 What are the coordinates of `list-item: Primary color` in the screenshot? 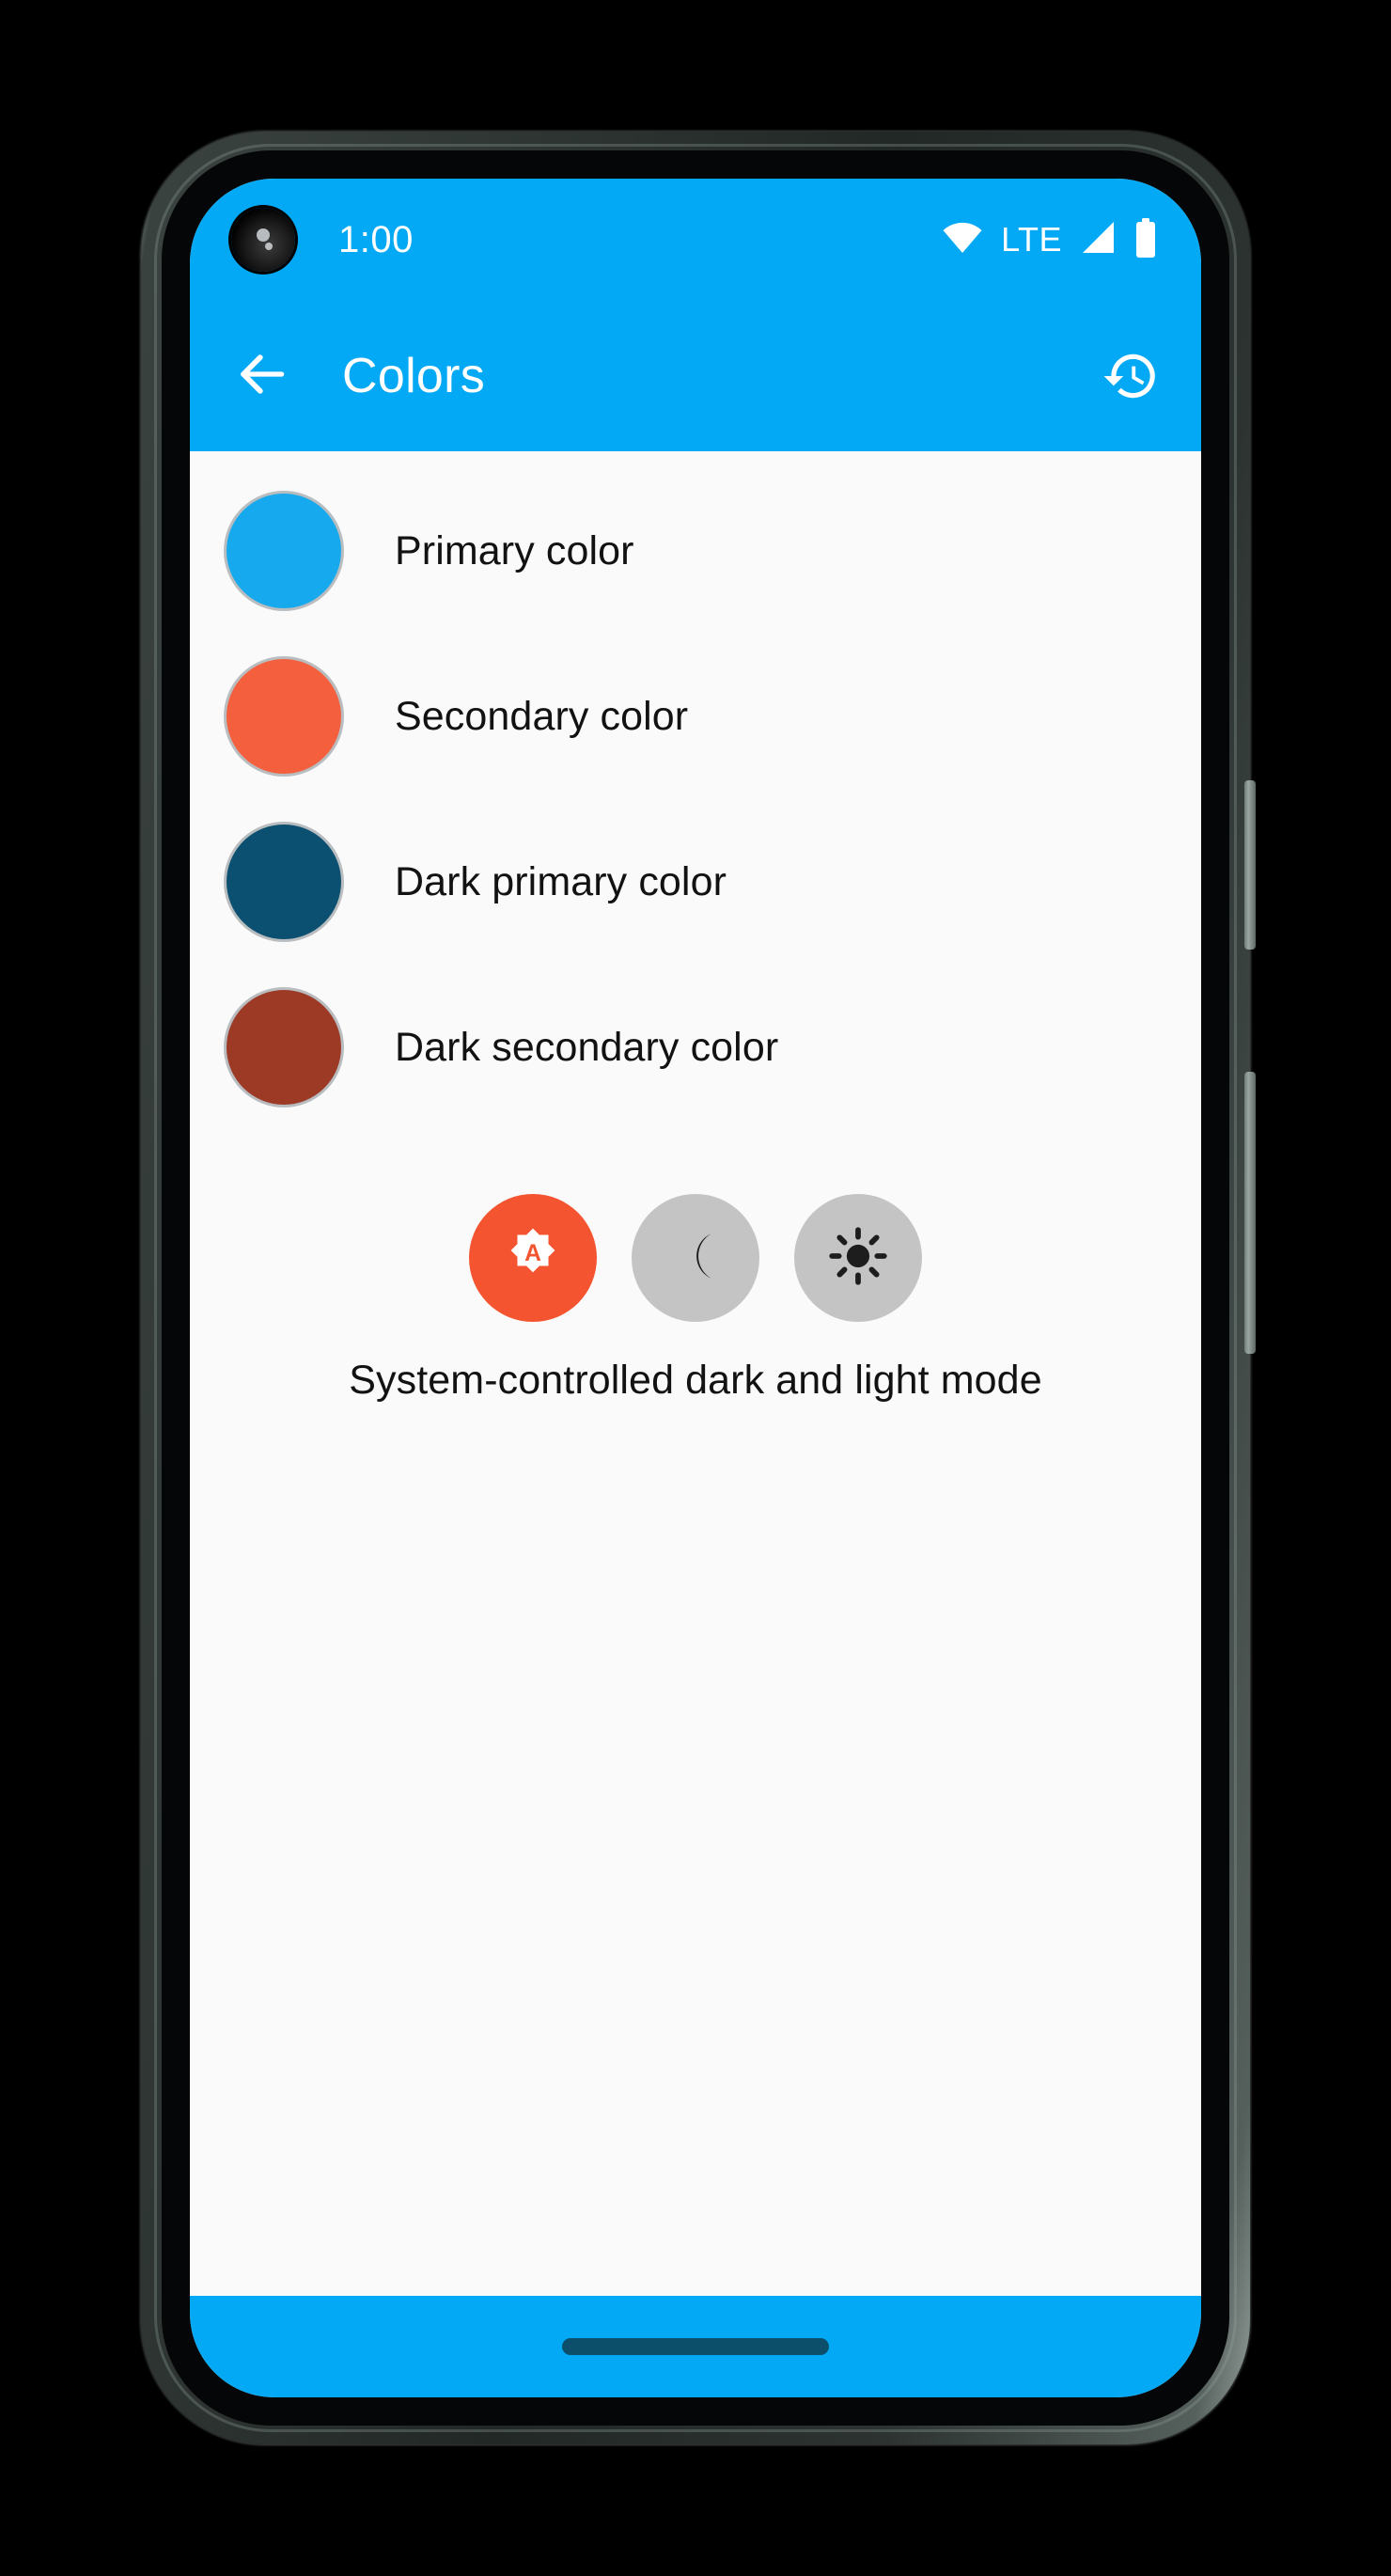 It's located at (696, 551).